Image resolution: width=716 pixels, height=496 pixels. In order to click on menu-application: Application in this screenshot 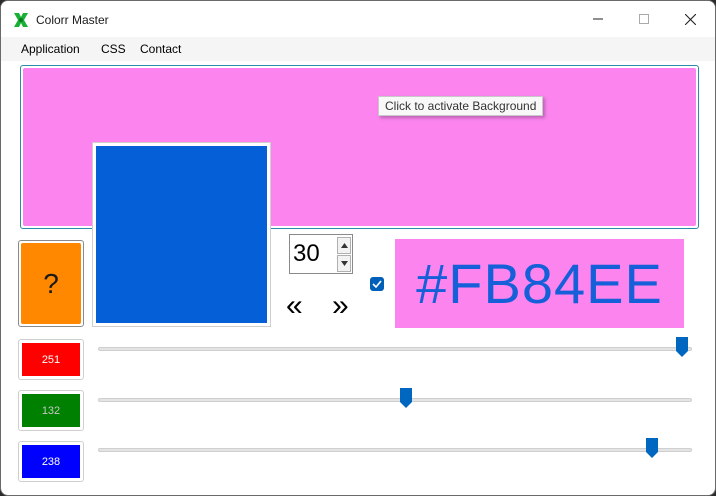, I will do `click(50, 49)`.